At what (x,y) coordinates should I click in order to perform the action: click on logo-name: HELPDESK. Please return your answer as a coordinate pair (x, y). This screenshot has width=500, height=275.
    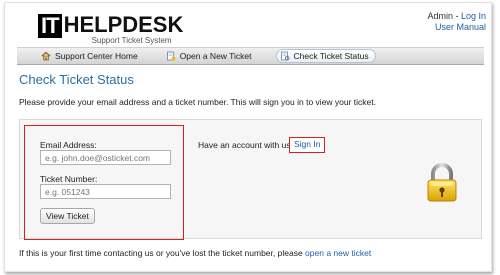
    Looking at the image, I should click on (123, 24).